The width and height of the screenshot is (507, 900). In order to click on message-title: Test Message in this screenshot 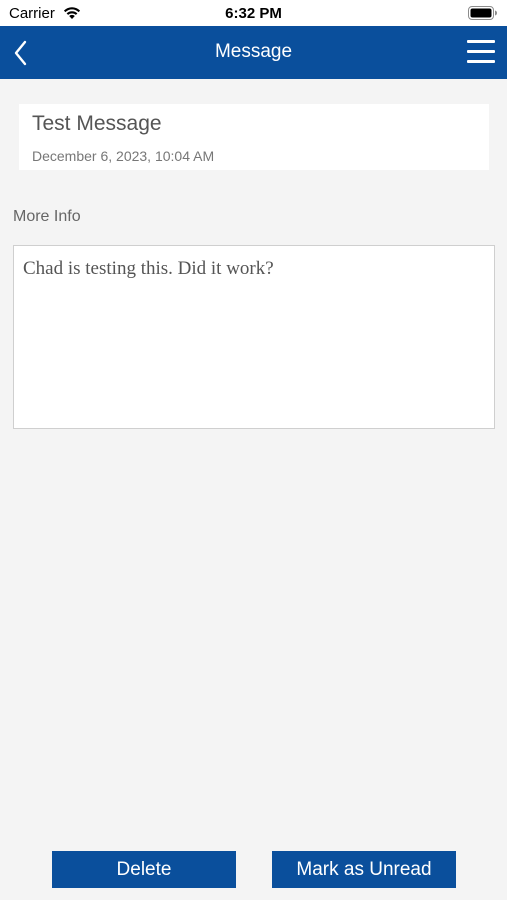, I will do `click(97, 123)`.